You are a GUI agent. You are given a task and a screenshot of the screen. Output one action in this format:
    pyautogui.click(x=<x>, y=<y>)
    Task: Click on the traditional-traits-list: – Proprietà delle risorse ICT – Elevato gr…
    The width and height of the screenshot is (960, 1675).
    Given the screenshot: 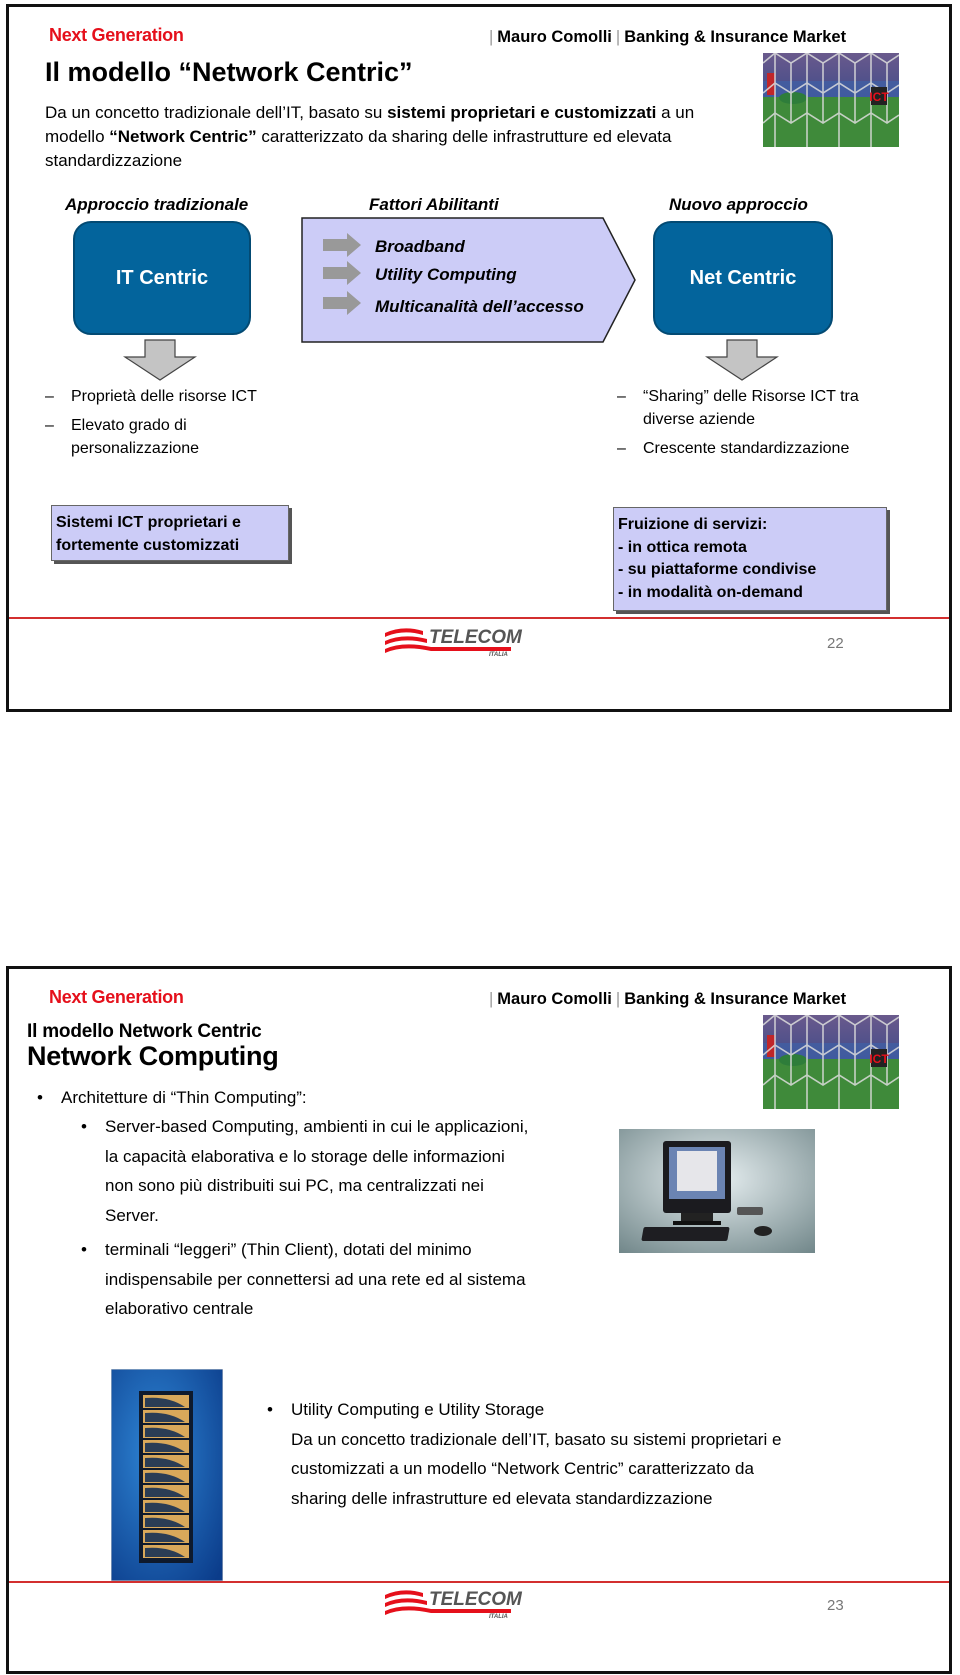 What is the action you would take?
    pyautogui.click(x=155, y=425)
    